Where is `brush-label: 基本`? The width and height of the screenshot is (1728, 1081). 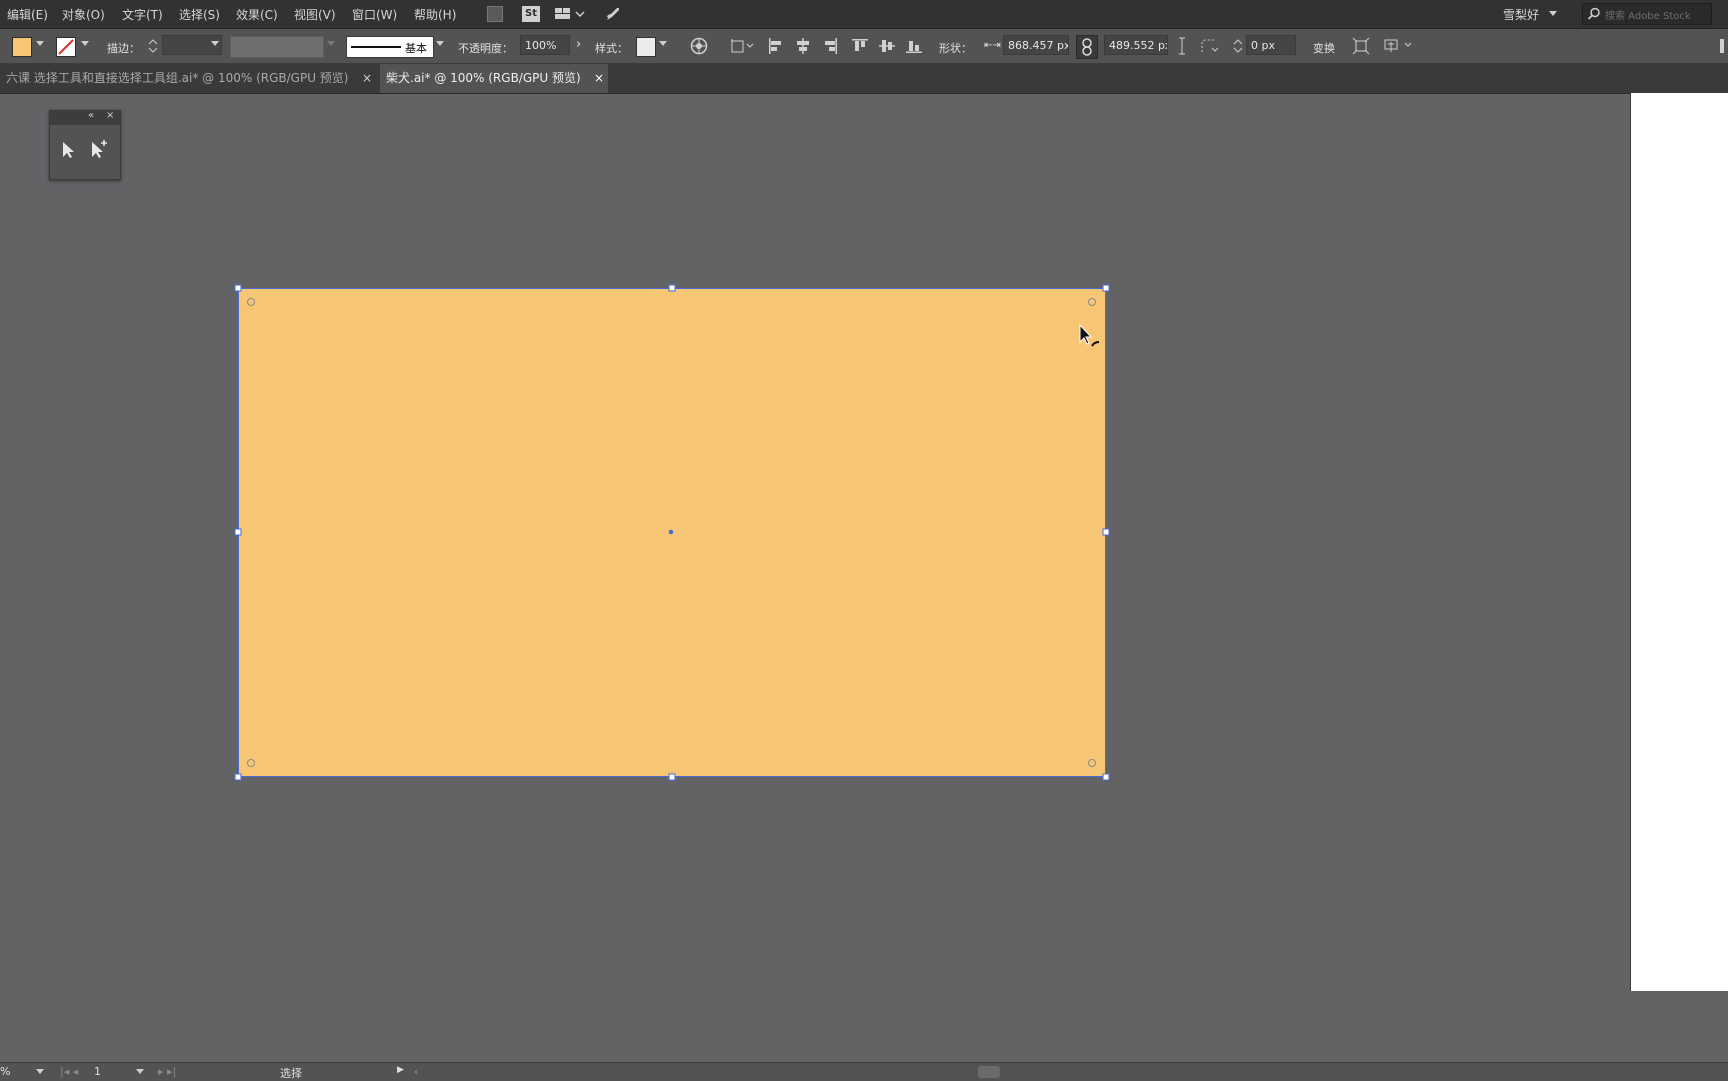
brush-label: 基本 is located at coordinates (416, 48).